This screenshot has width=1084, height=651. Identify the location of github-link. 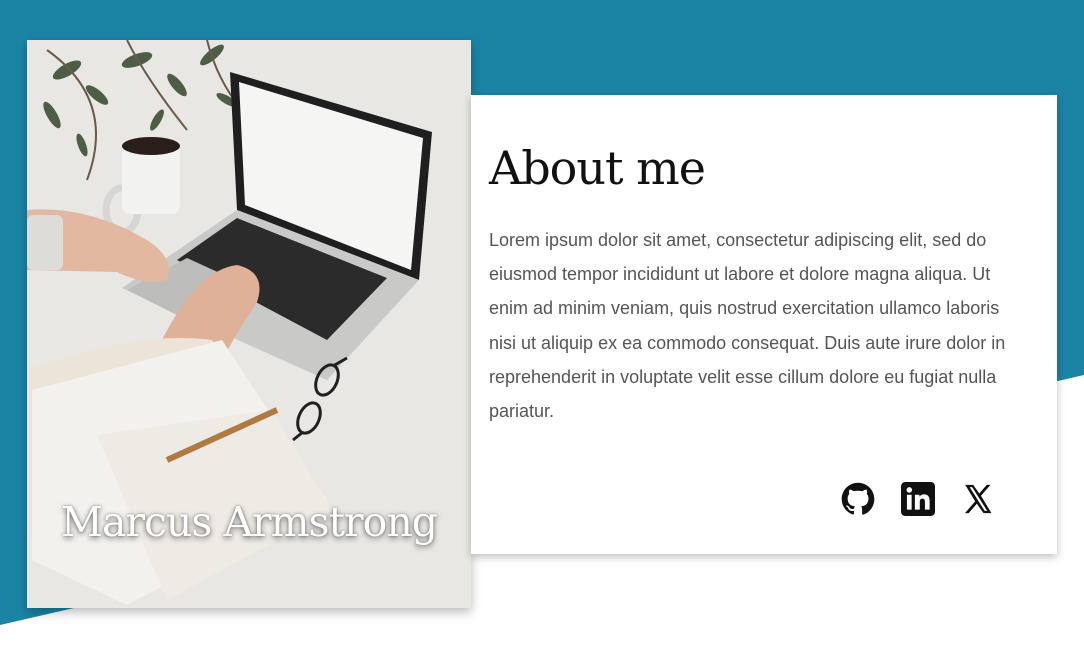
(858, 499).